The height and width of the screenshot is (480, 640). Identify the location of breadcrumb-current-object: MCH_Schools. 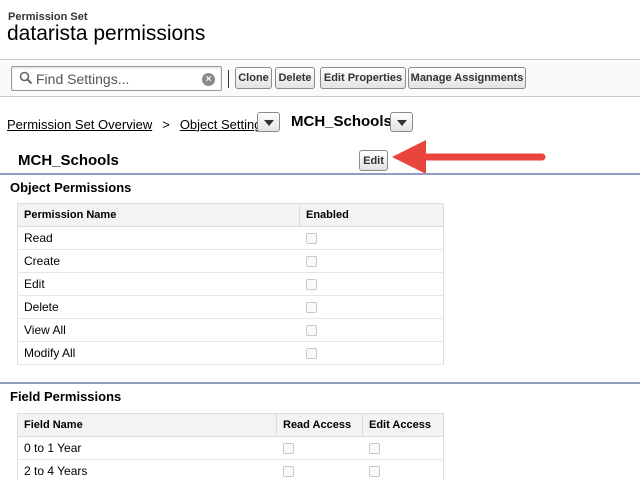
(341, 121).